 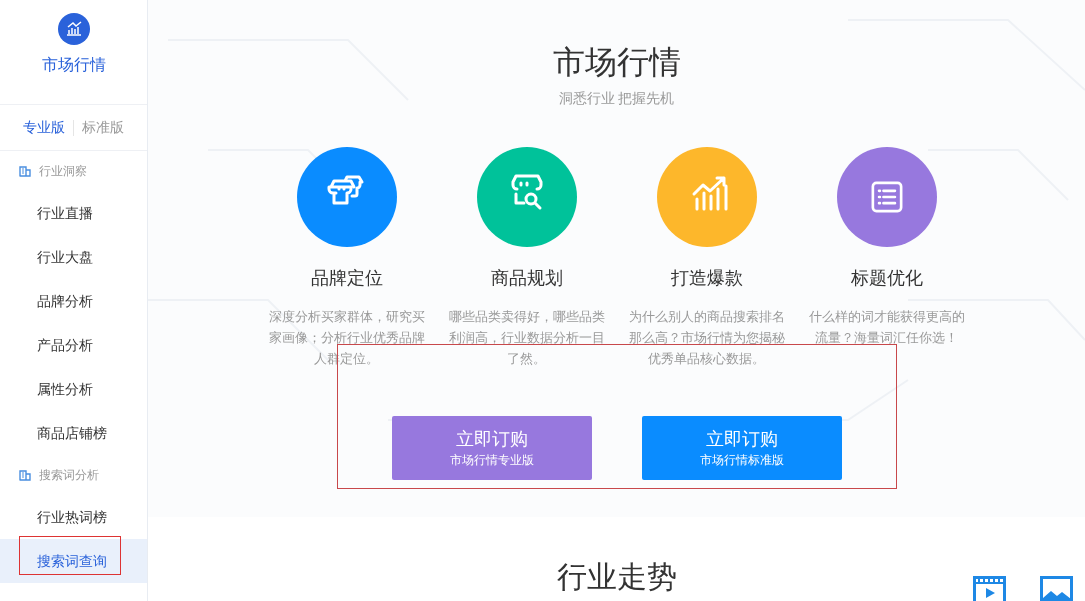 I want to click on feature-title: 商品规划, so click(x=526, y=278).